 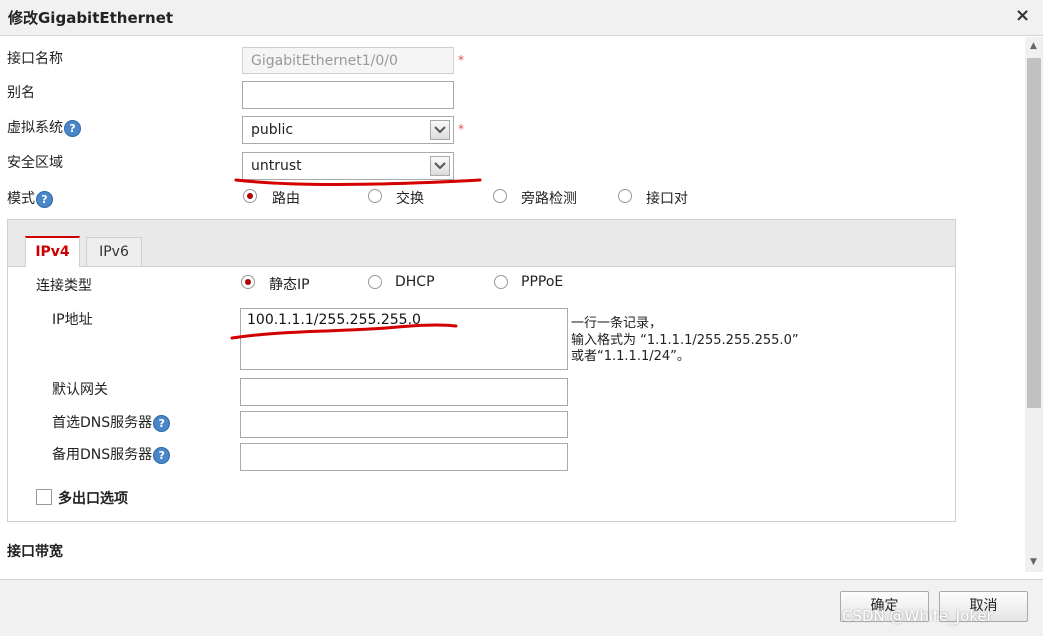 What do you see at coordinates (542, 282) in the screenshot?
I see `conn-option-pppoe: PPPoE` at bounding box center [542, 282].